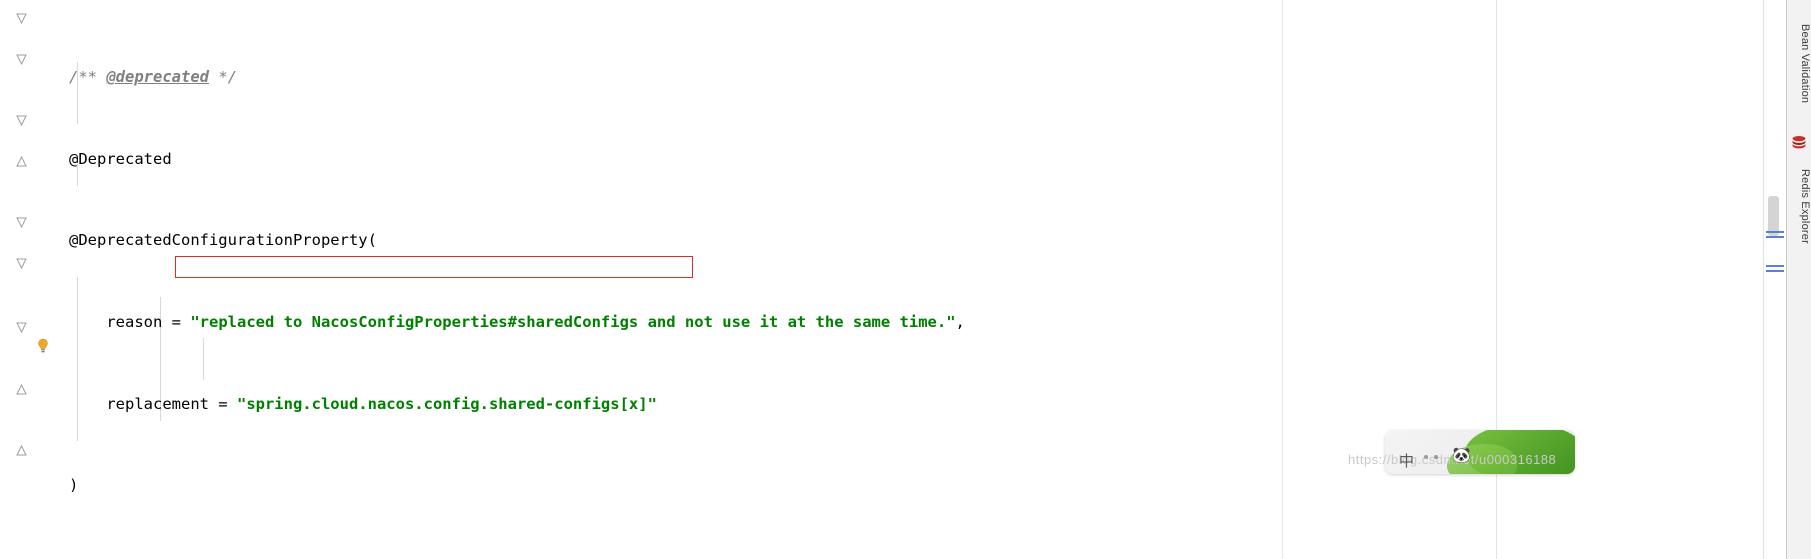 The height and width of the screenshot is (559, 1811). Describe the element at coordinates (1406, 460) in the screenshot. I see `ime-mode-label: 中` at that location.